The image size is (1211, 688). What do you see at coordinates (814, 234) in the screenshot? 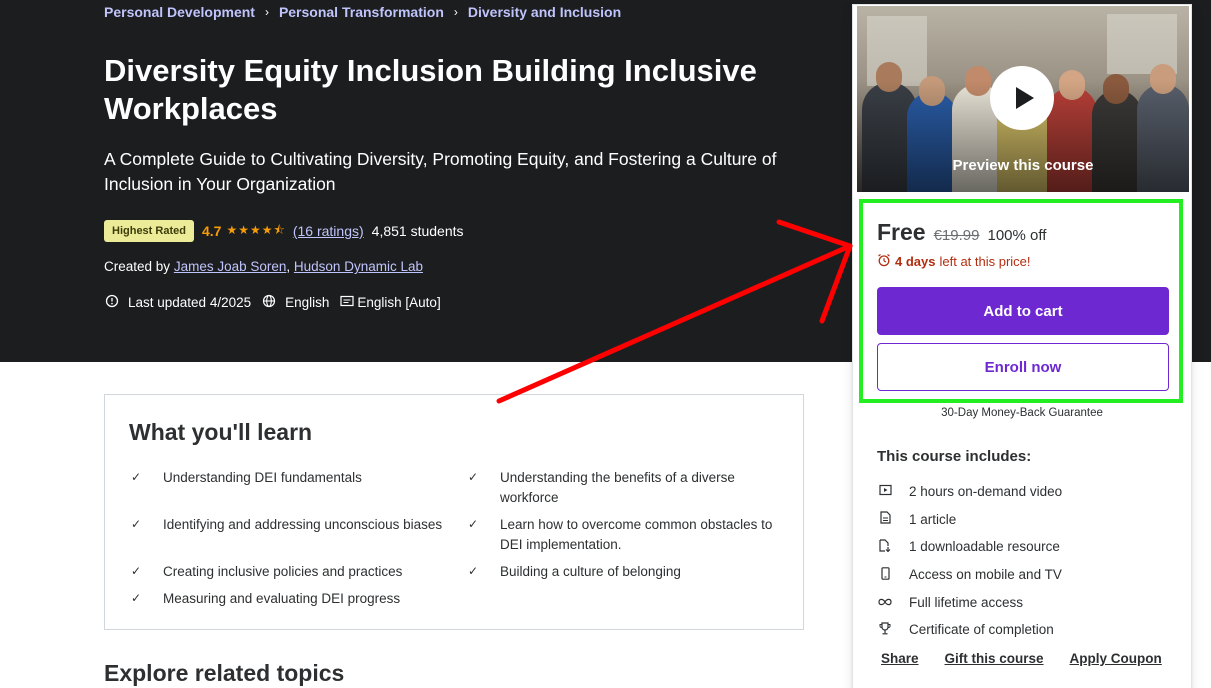
I see `arrow-head-upper` at bounding box center [814, 234].